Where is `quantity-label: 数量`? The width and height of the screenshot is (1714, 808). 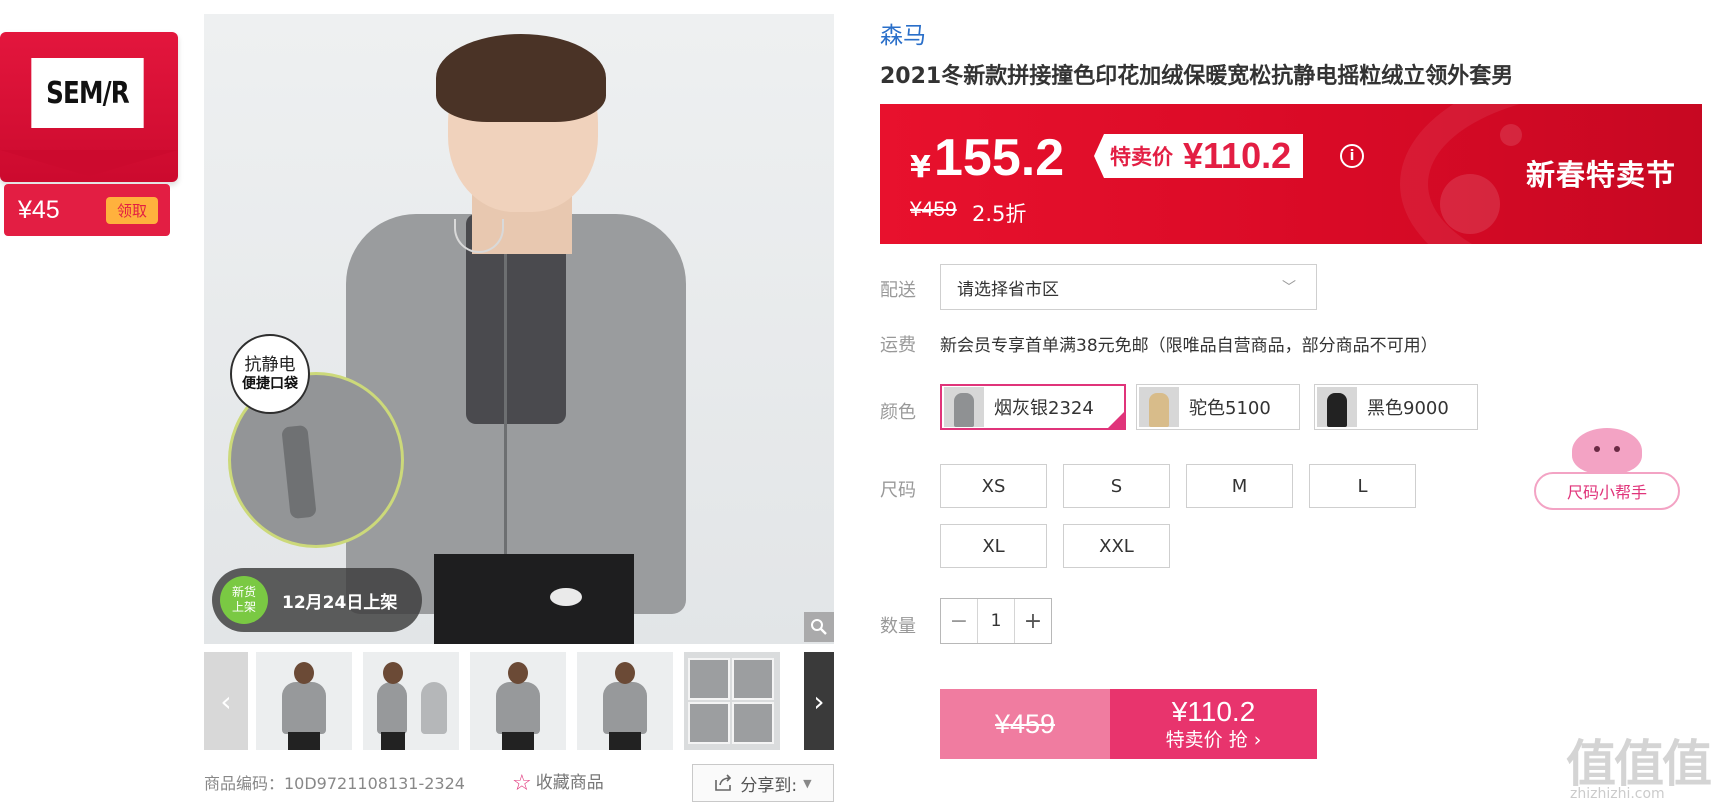
quantity-label: 数量 is located at coordinates (898, 626).